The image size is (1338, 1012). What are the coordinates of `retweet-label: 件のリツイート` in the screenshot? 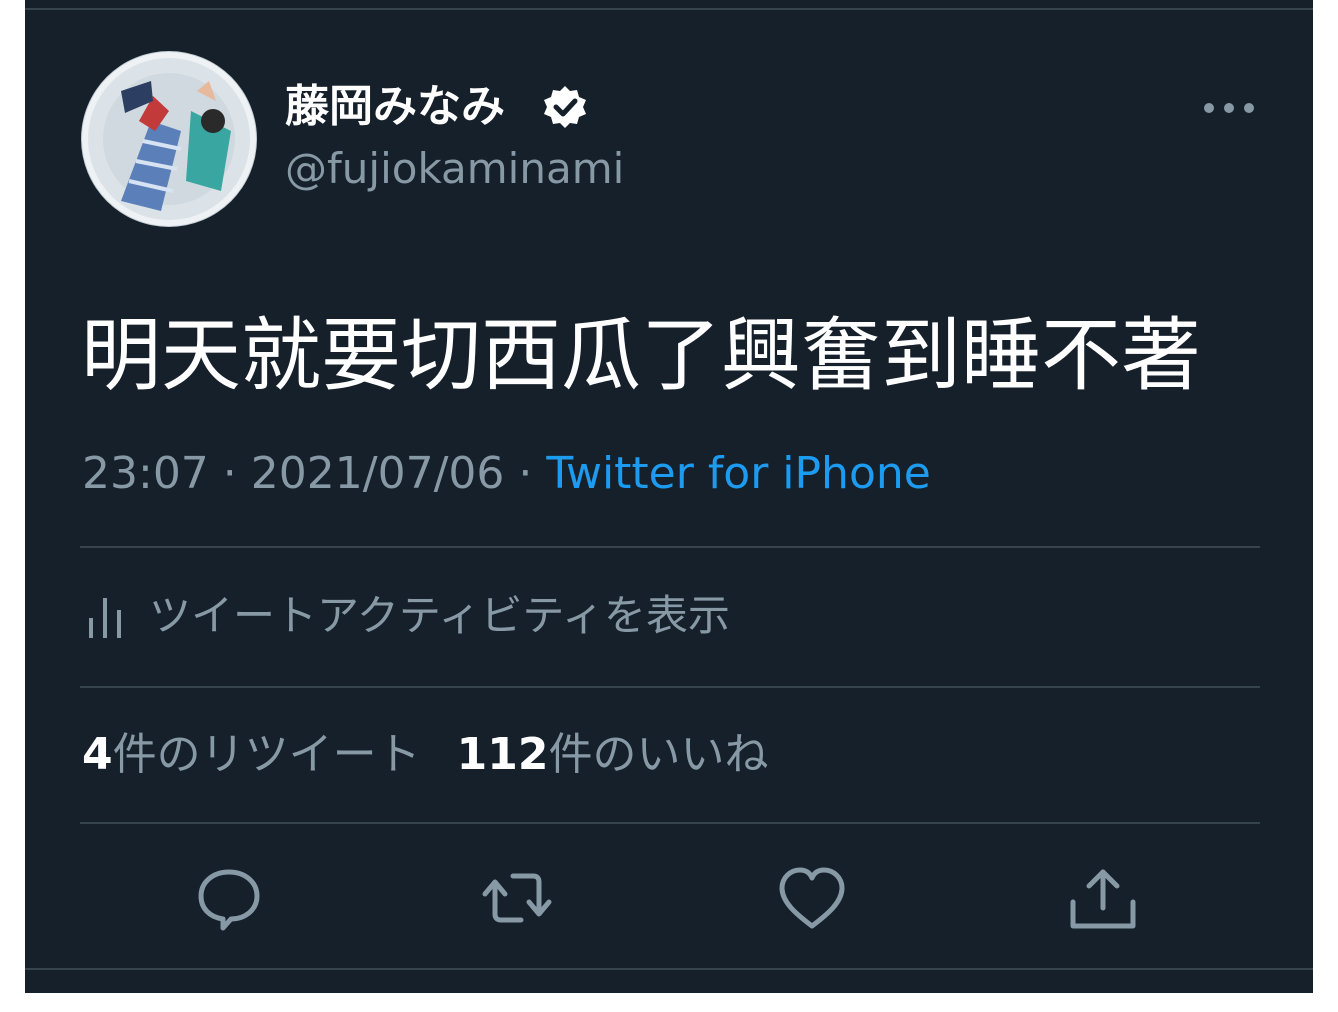 It's located at (266, 754).